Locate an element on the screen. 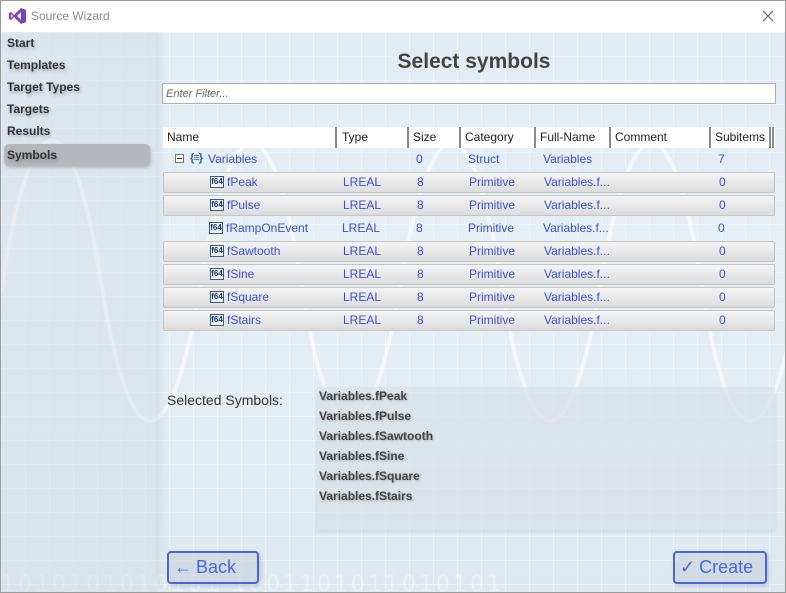  create-button-label: Create is located at coordinates (726, 567).